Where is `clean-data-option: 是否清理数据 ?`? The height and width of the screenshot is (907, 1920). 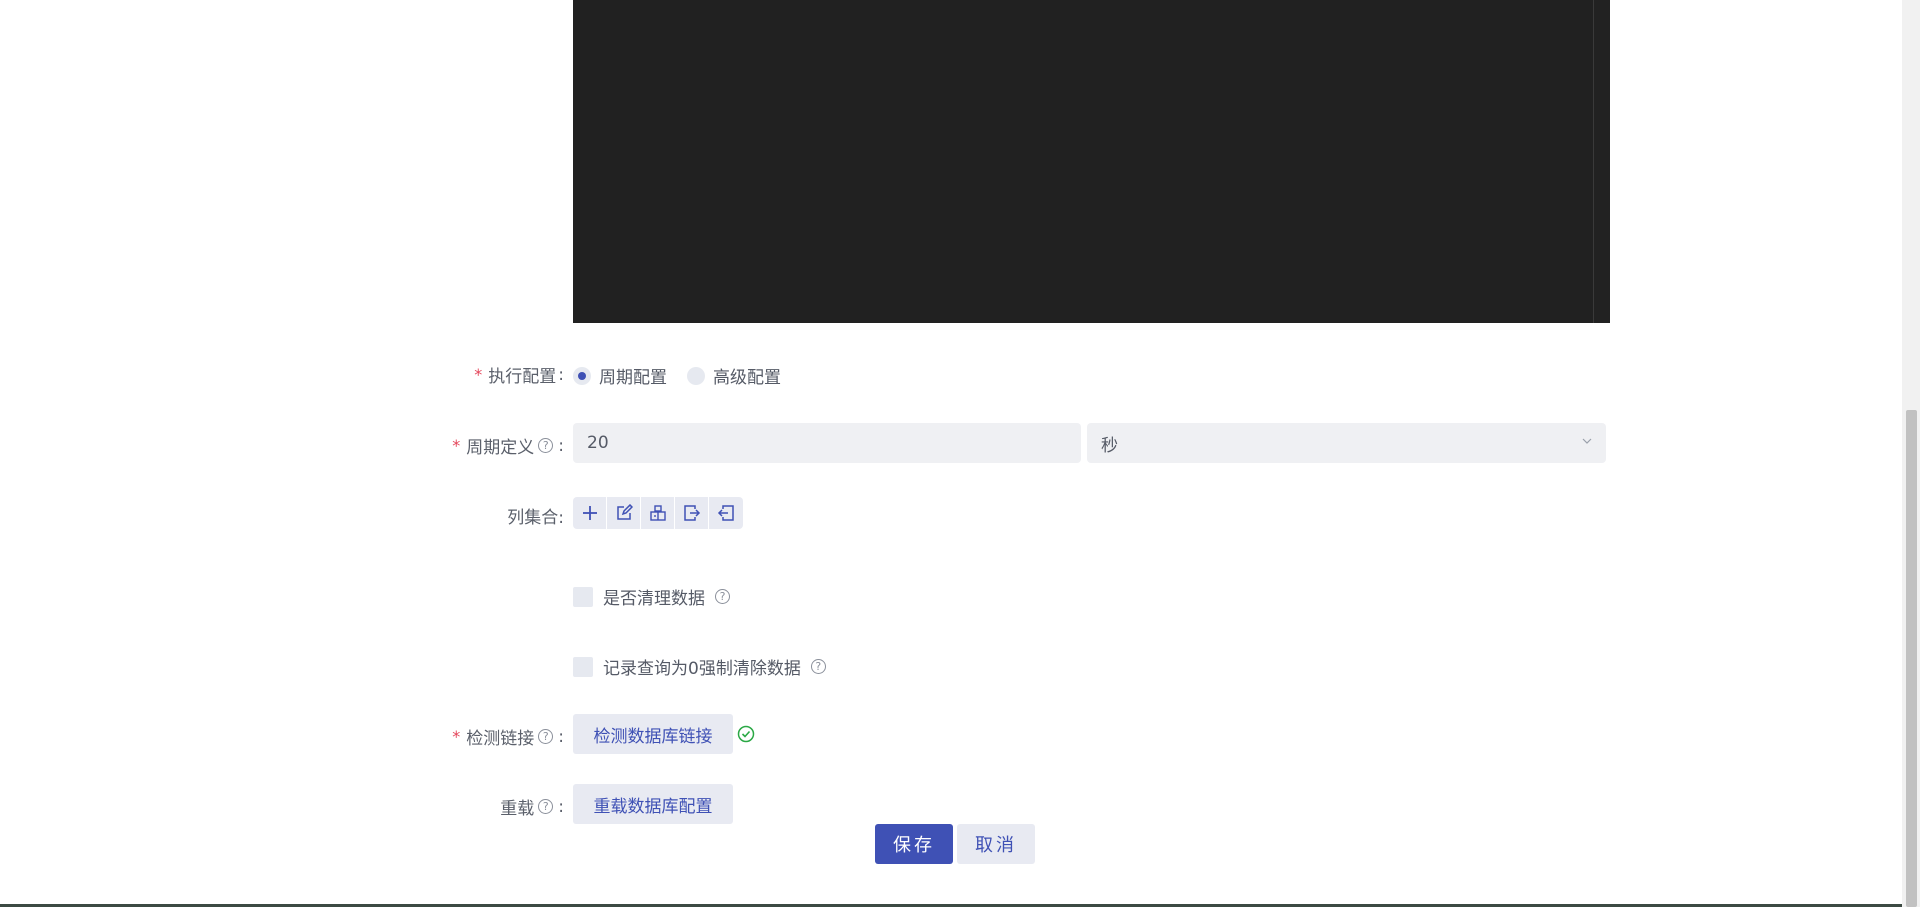 clean-data-option: 是否清理数据 ? is located at coordinates (651, 596).